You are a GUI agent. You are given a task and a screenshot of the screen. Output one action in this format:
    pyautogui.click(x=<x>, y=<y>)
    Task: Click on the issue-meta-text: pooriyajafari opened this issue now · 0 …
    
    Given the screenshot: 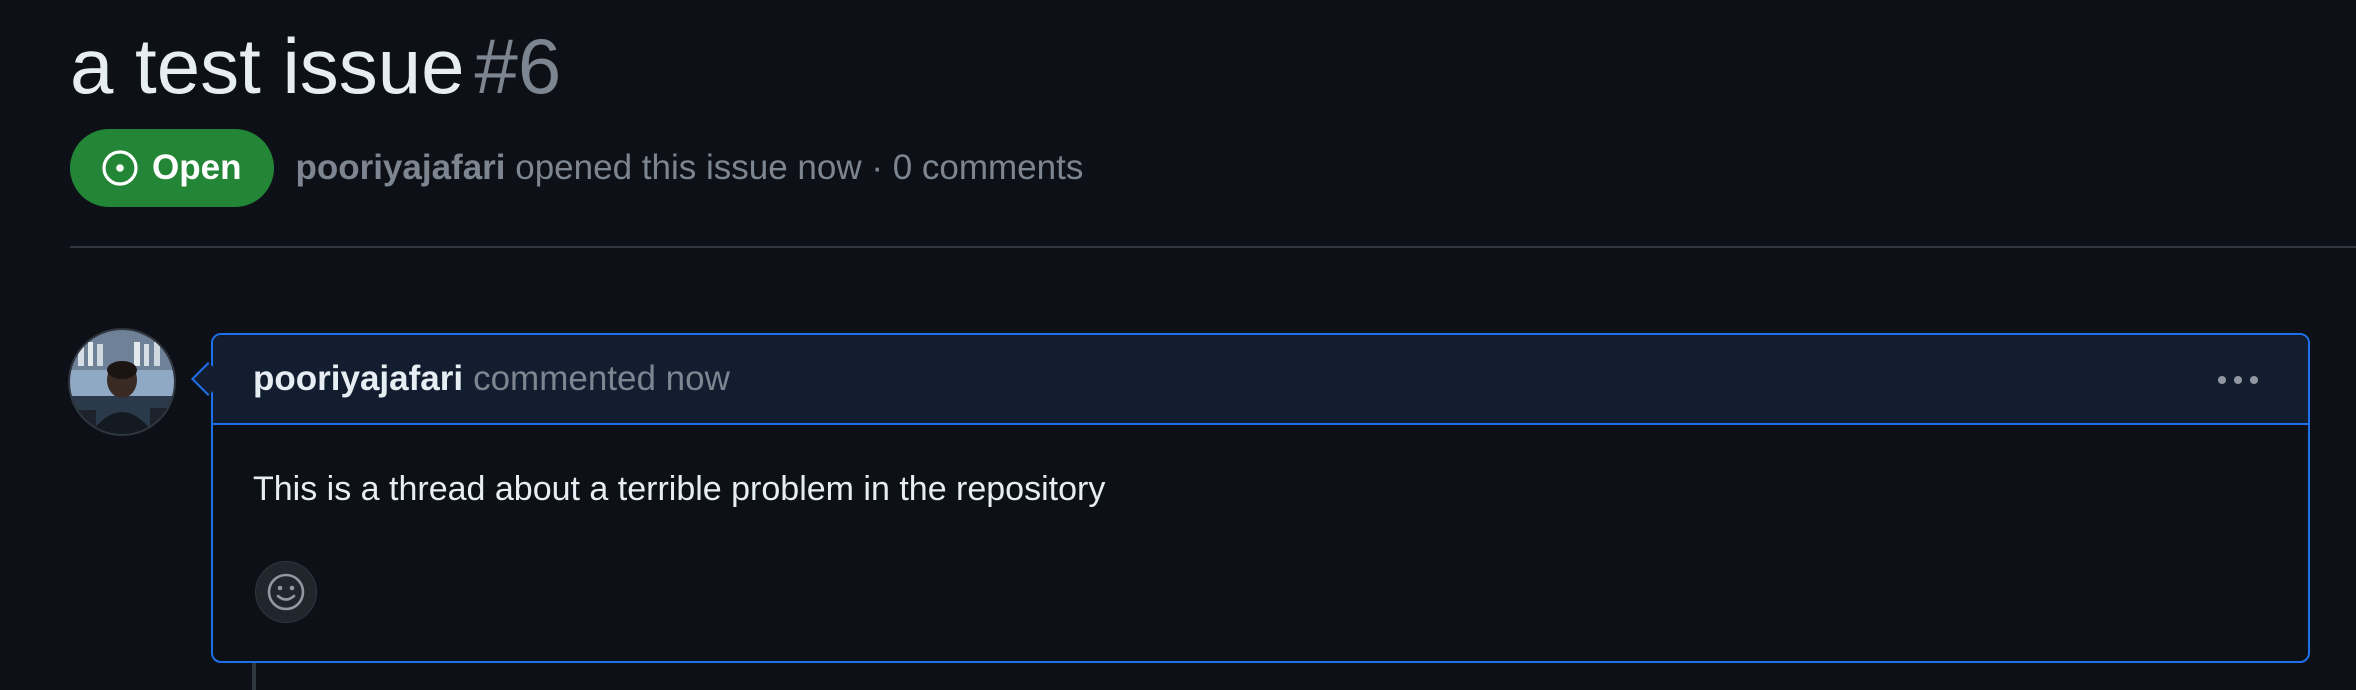 What is the action you would take?
    pyautogui.click(x=689, y=168)
    